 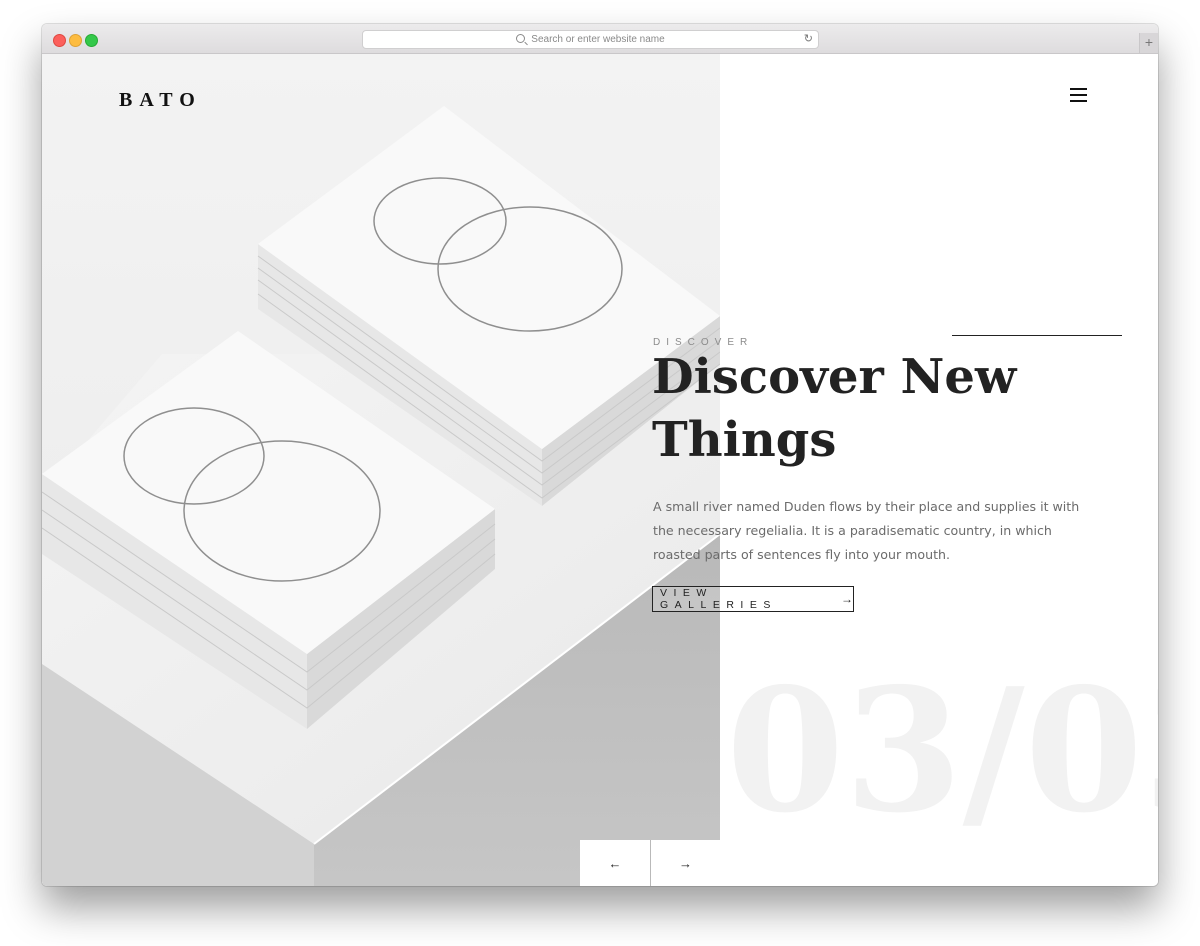 I want to click on view-galleries-button: VIEW GALLERIES →, so click(x=753, y=599).